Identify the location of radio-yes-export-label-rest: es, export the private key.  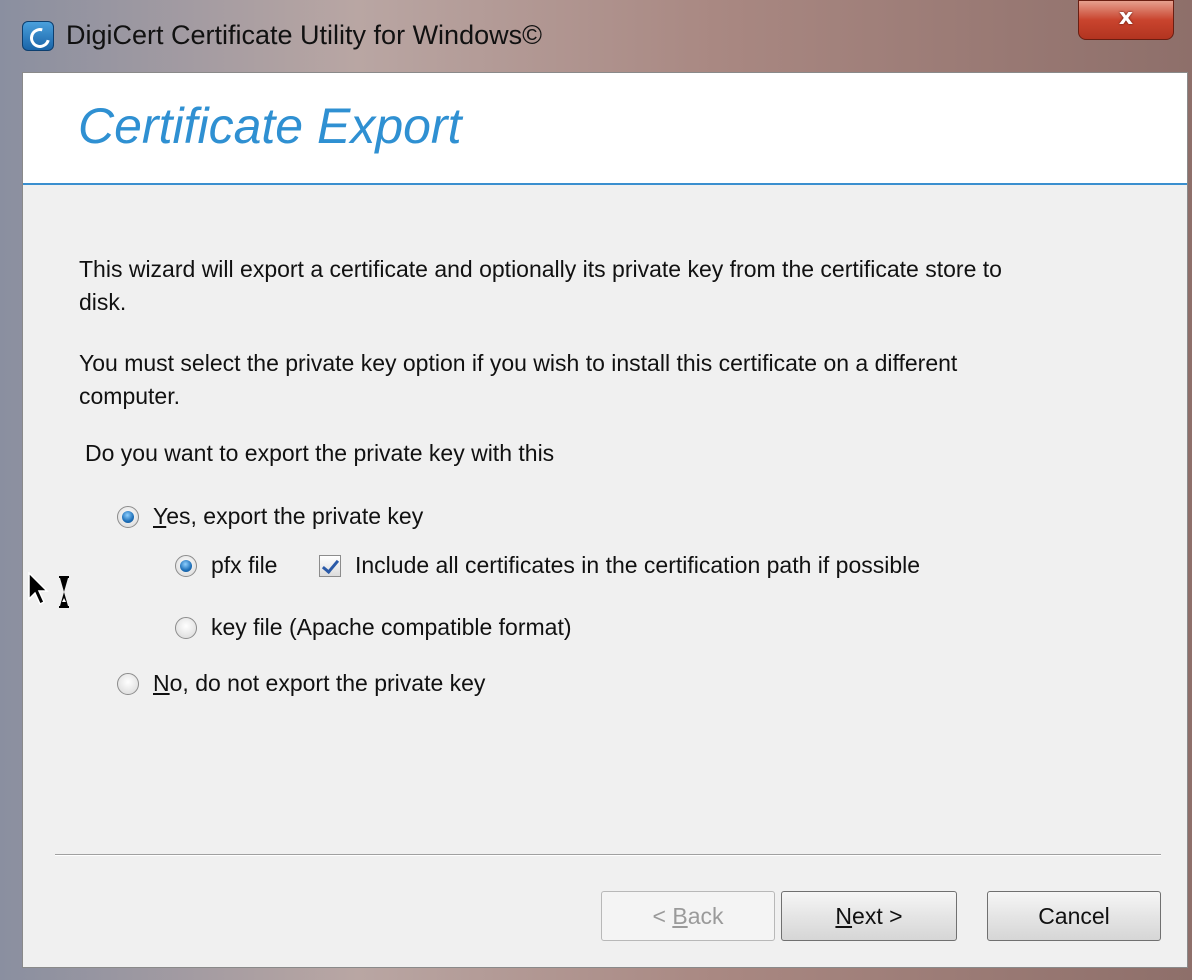
(295, 516).